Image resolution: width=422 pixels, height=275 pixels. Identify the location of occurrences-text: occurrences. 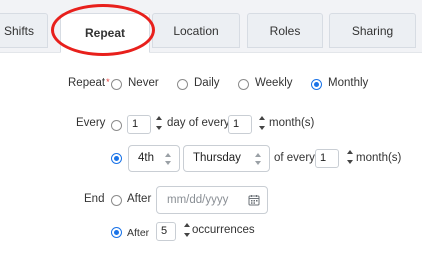
(223, 230).